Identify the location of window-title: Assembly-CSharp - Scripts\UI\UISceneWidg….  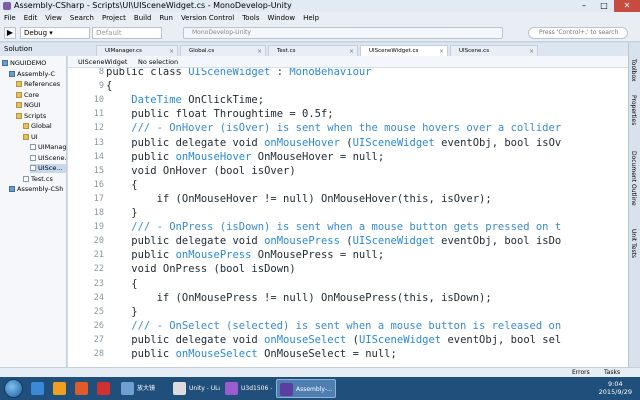
(153, 5).